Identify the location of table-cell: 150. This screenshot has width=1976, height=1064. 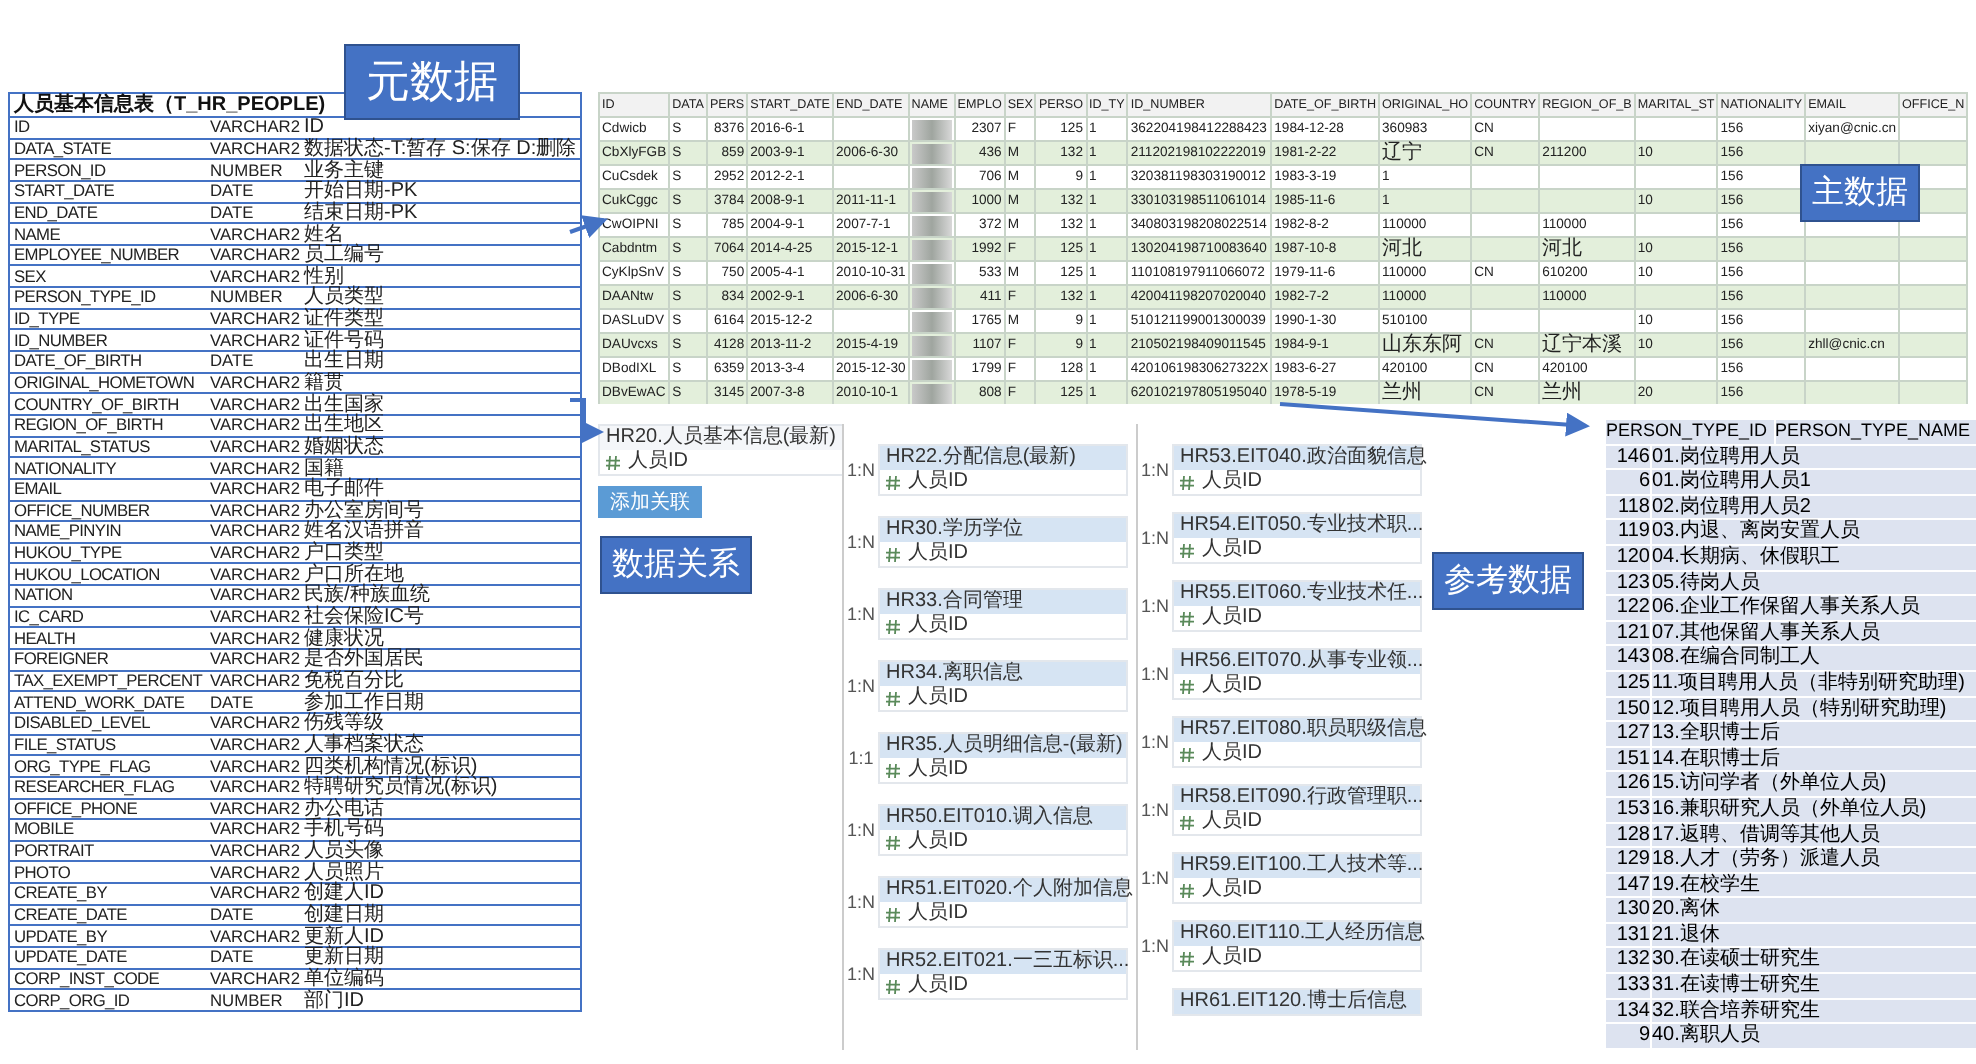
(1628, 709).